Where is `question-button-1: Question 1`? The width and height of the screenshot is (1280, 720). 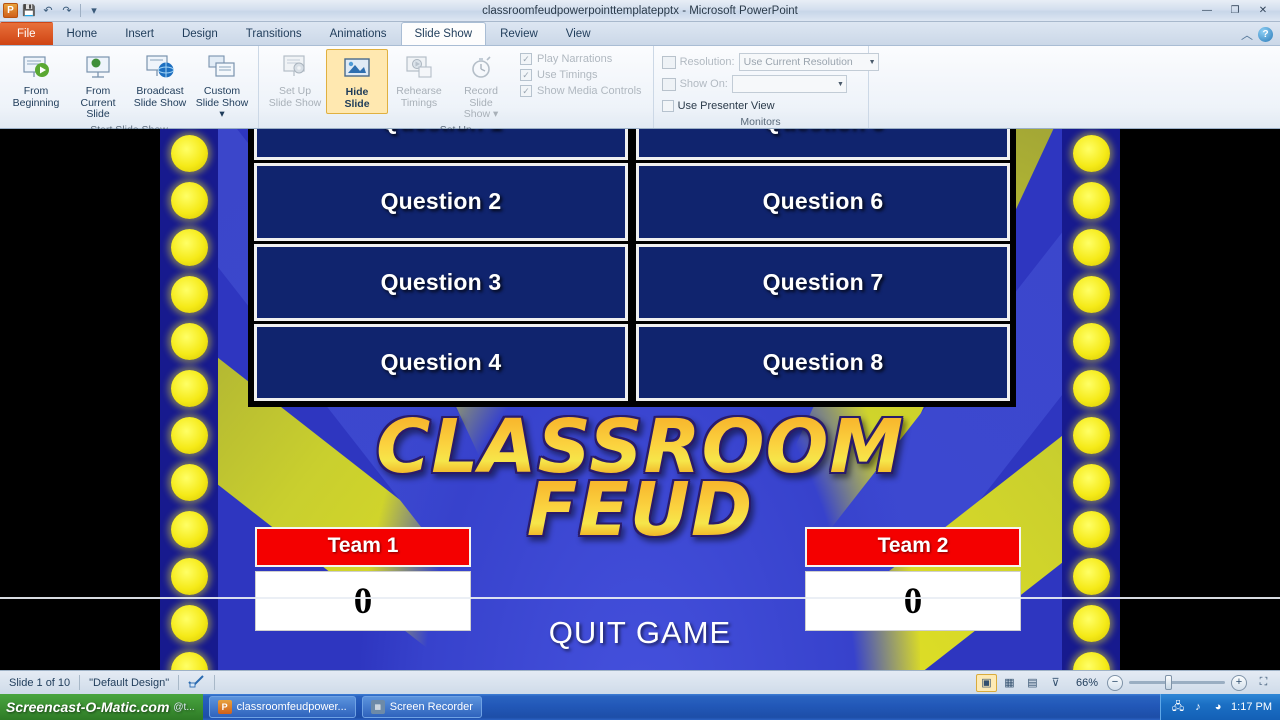
question-button-1: Question 1 is located at coordinates (441, 145).